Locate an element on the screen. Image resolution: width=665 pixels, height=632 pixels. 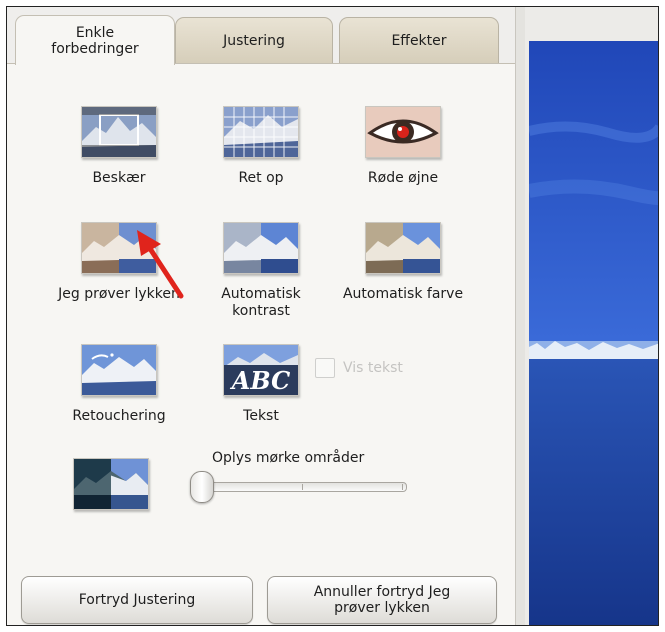
text-icon: ABC is located at coordinates (261, 370).